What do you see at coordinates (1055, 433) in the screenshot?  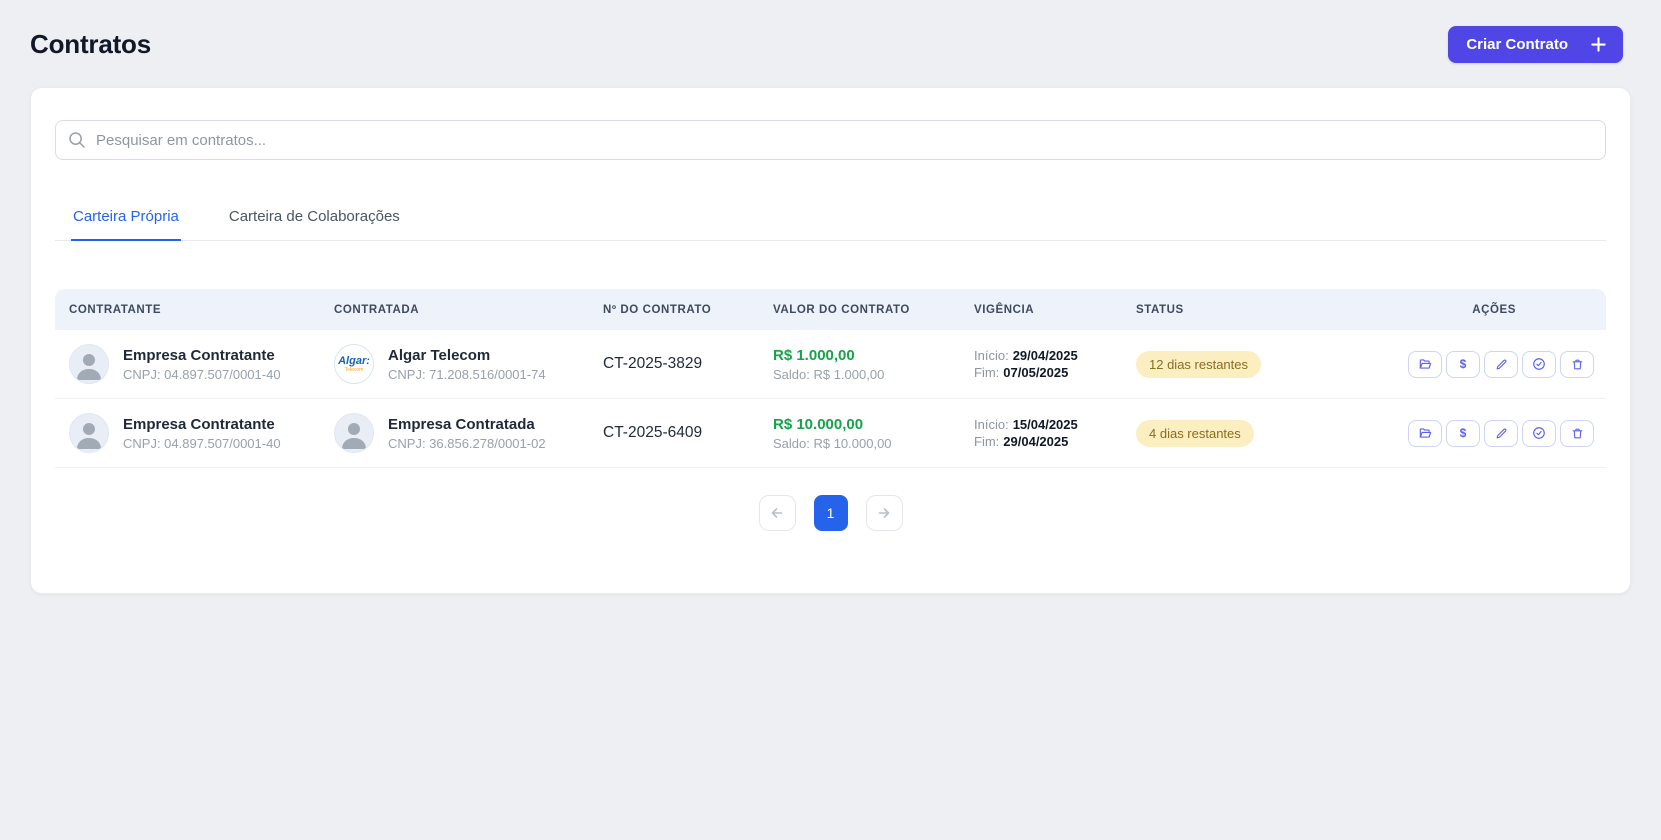 I see `vigencia-cell: Início: 15/04/2025 Fim: 29/04/2025` at bounding box center [1055, 433].